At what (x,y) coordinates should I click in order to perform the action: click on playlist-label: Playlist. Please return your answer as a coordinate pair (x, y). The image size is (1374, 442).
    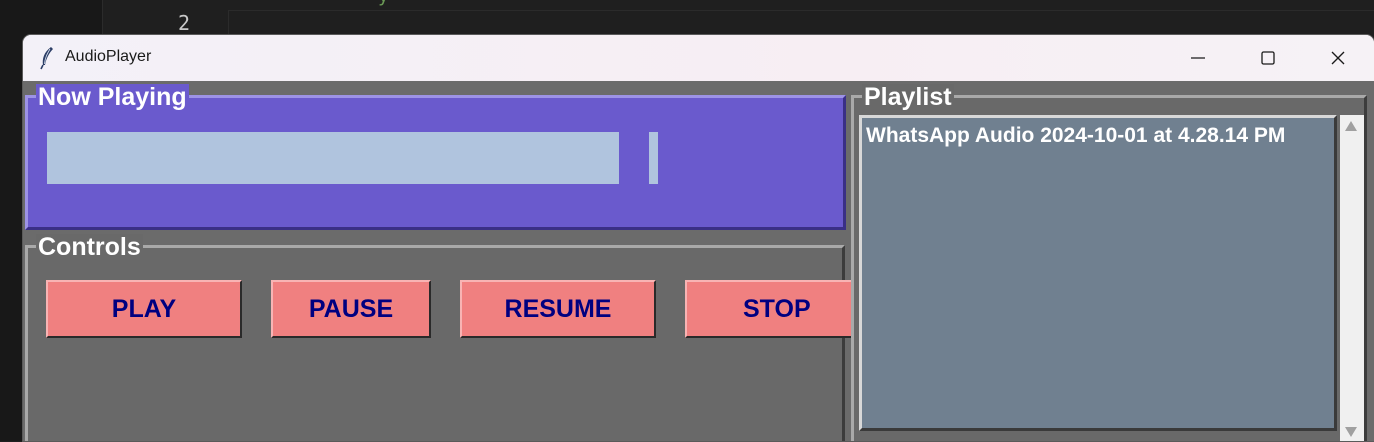
    Looking at the image, I should click on (908, 97).